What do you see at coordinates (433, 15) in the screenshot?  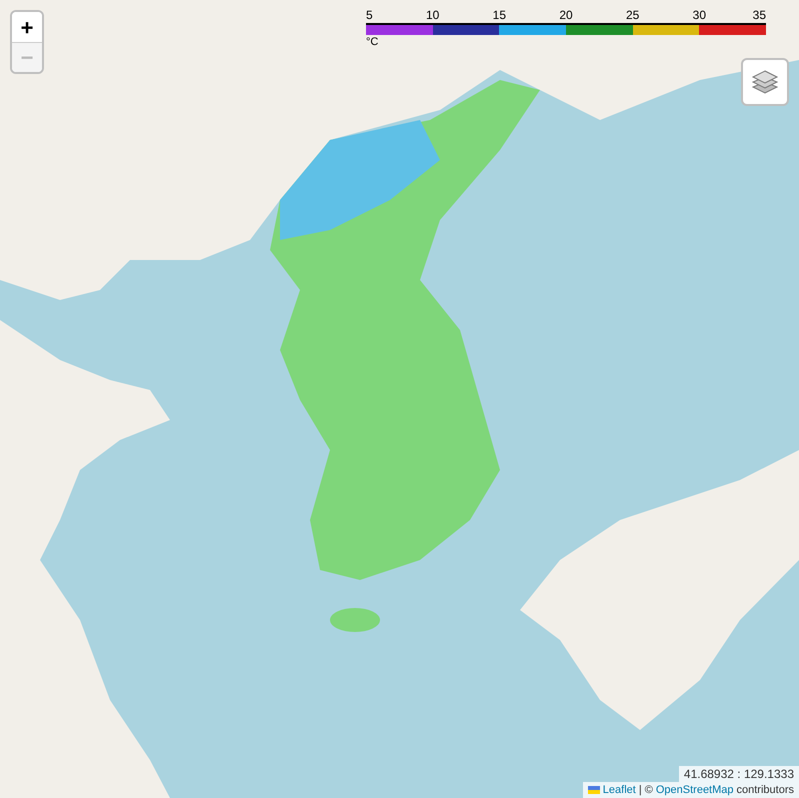 I see `legend-tick-label: 10` at bounding box center [433, 15].